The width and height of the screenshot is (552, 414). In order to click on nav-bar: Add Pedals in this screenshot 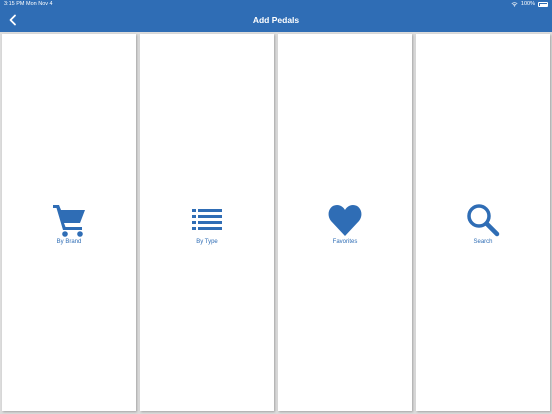, I will do `click(276, 20)`.